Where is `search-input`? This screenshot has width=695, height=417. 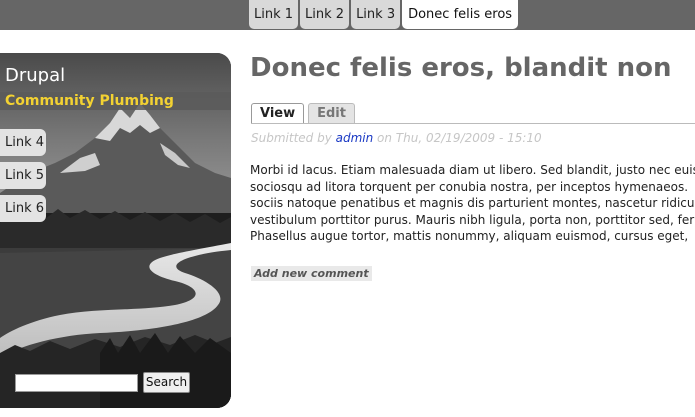
search-input is located at coordinates (76, 383).